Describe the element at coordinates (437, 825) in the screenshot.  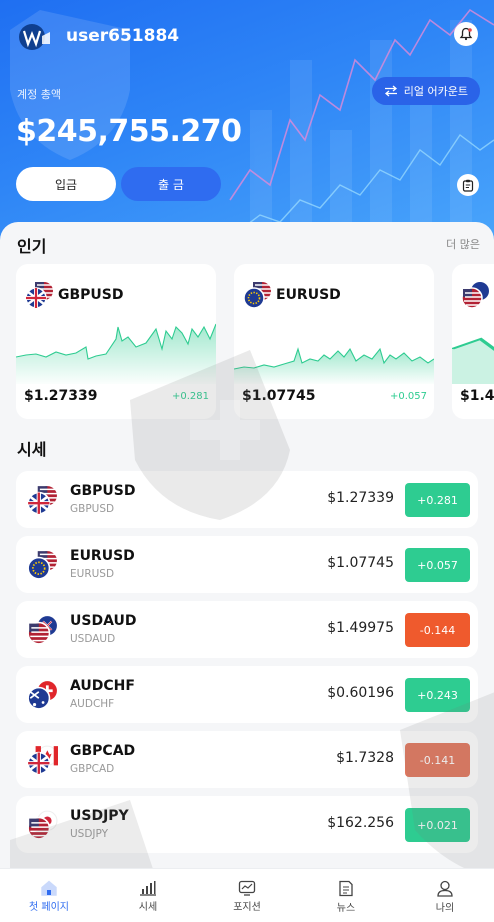
I see `change-badge: +0.021` at that location.